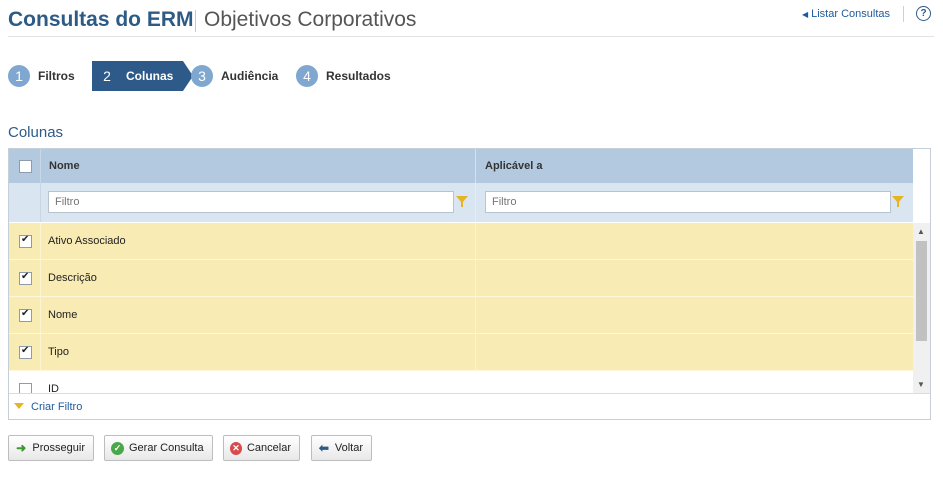 The image size is (943, 504). I want to click on step-label: Colunas, so click(150, 76).